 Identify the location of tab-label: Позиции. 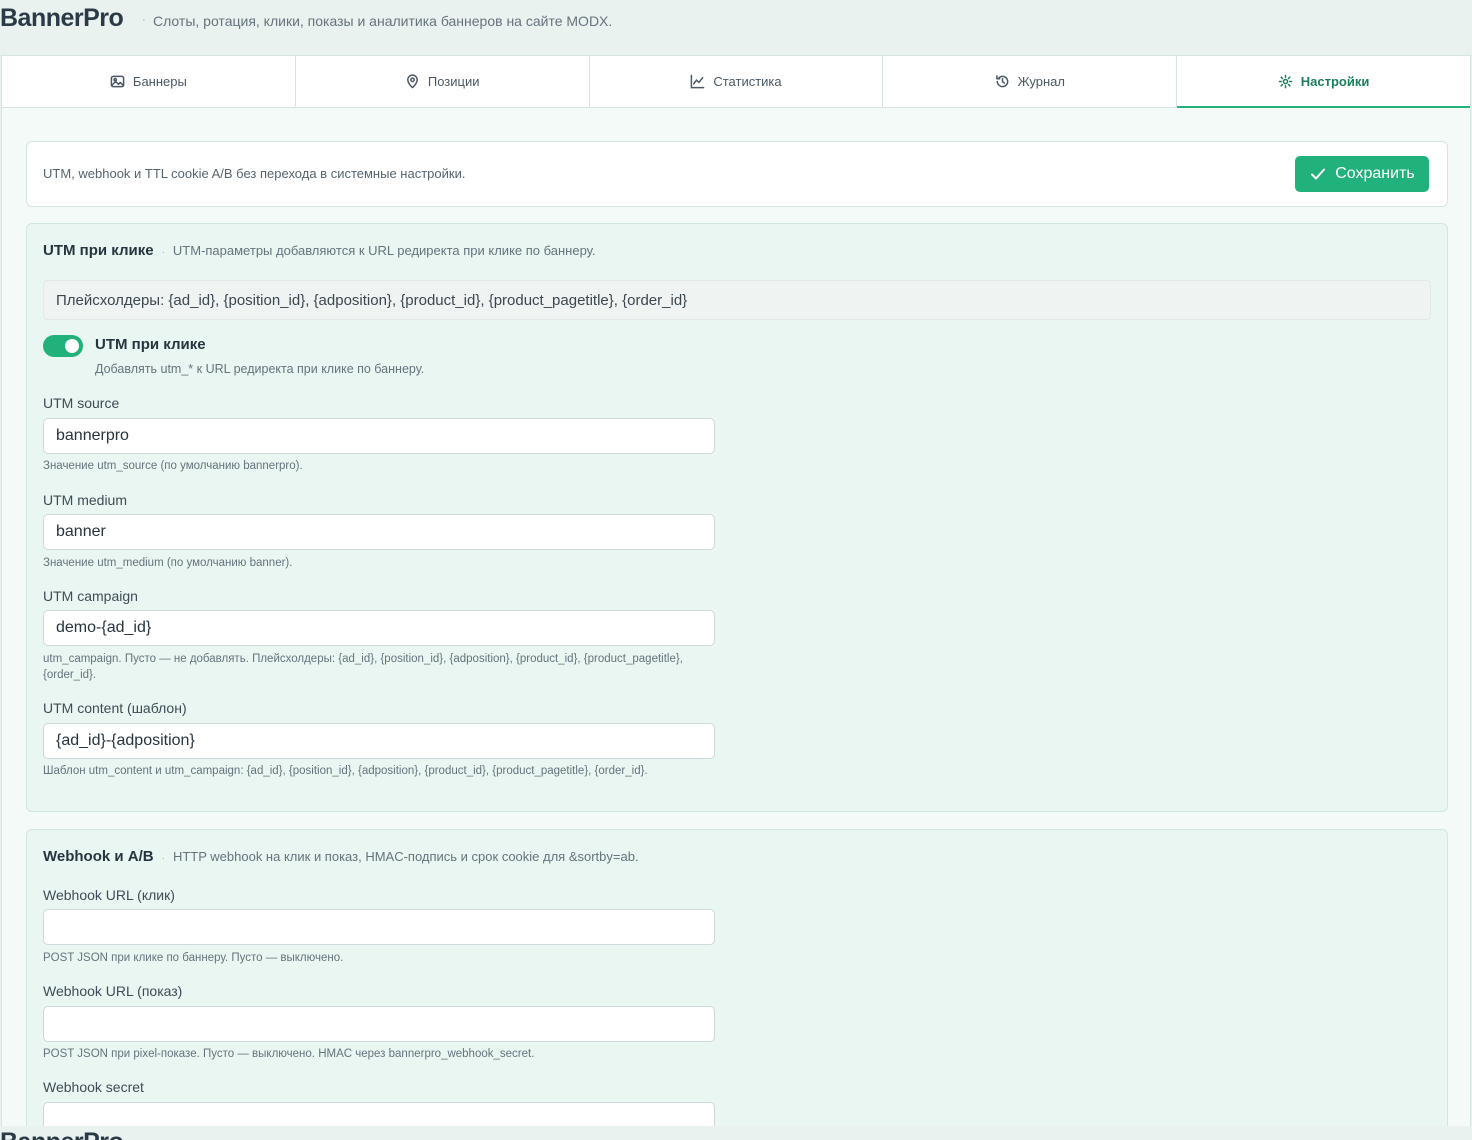
(453, 81).